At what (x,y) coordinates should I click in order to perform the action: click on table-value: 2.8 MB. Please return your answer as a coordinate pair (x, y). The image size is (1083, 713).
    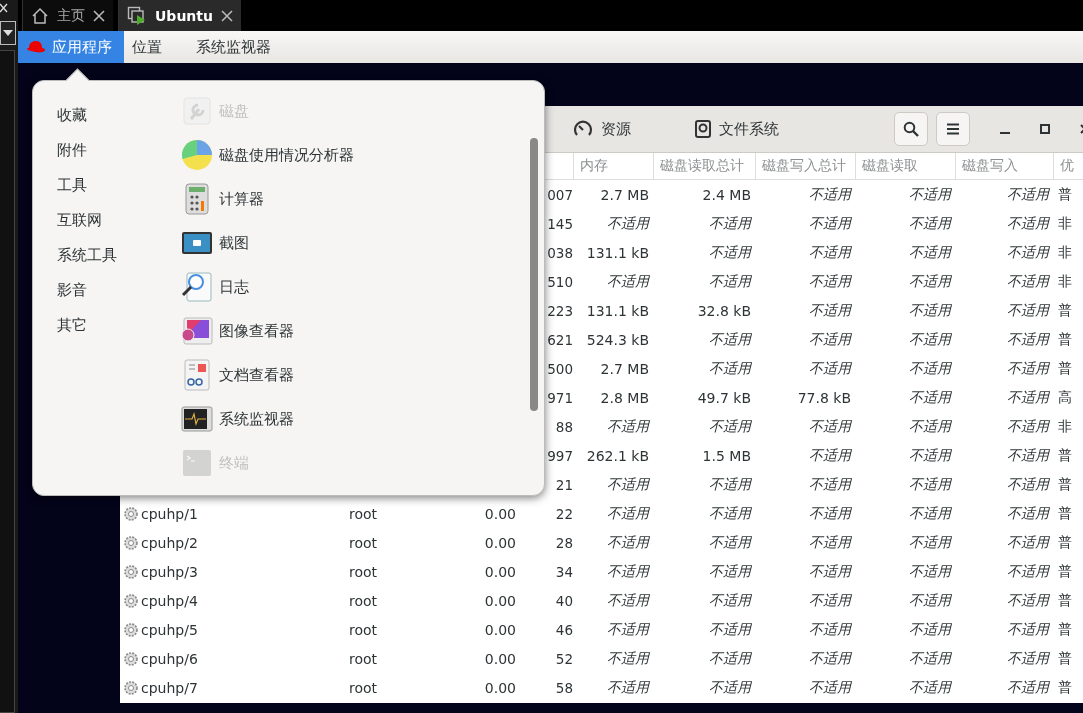
    Looking at the image, I should click on (624, 397).